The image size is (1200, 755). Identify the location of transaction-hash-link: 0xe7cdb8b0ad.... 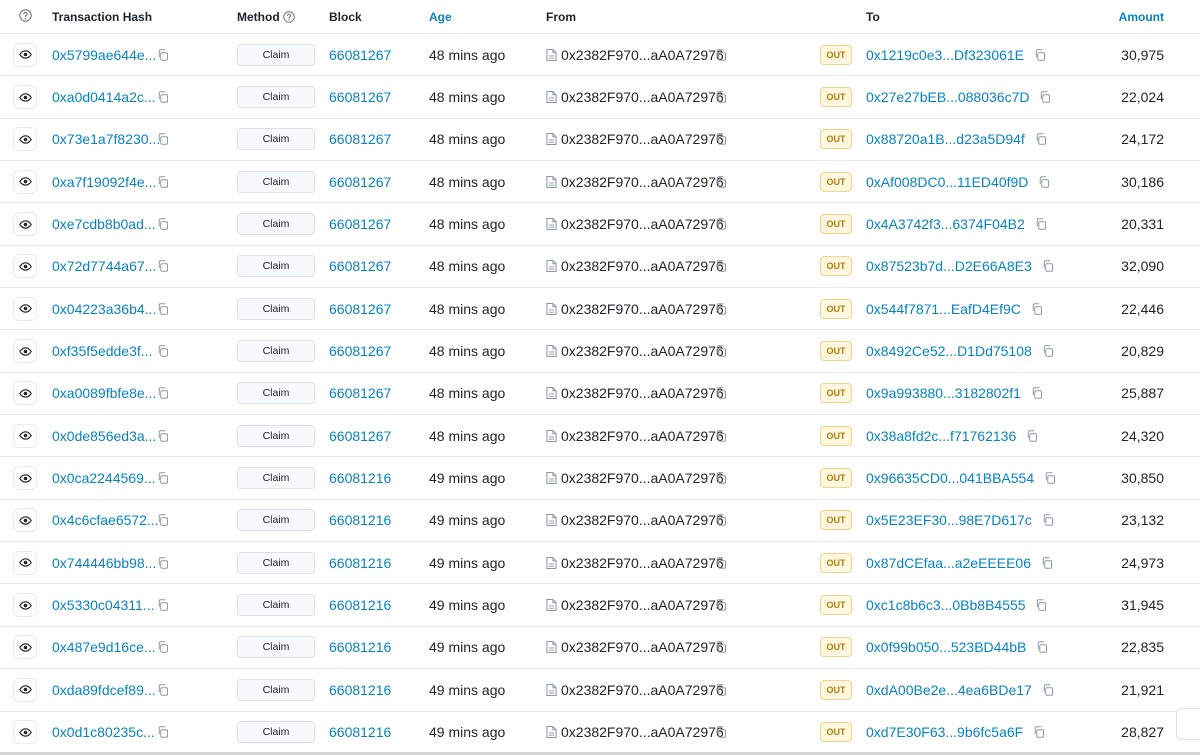
(104, 224).